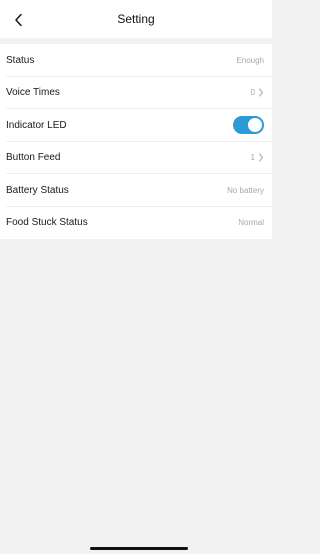  What do you see at coordinates (33, 93) in the screenshot?
I see `setting-label: Voice Times` at bounding box center [33, 93].